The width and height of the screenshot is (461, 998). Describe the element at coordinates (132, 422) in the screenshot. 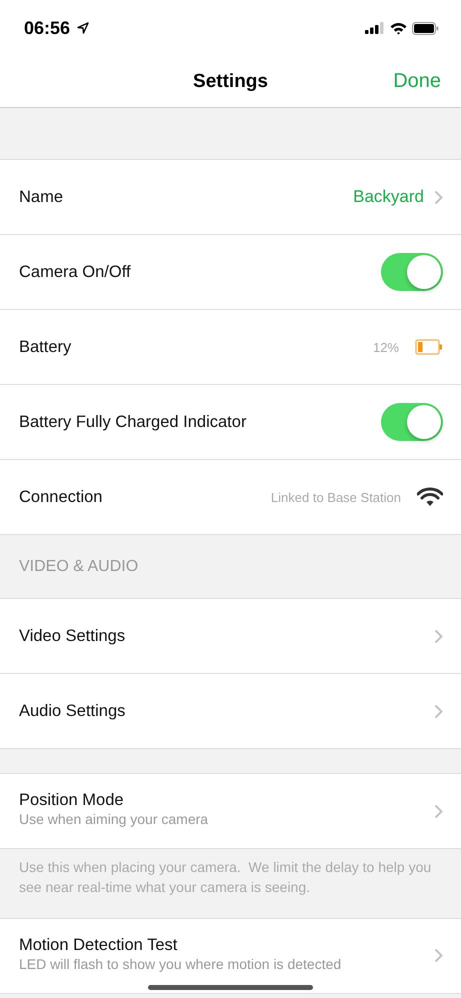

I see `row-label: Battery Fully Charged Indicator` at that location.